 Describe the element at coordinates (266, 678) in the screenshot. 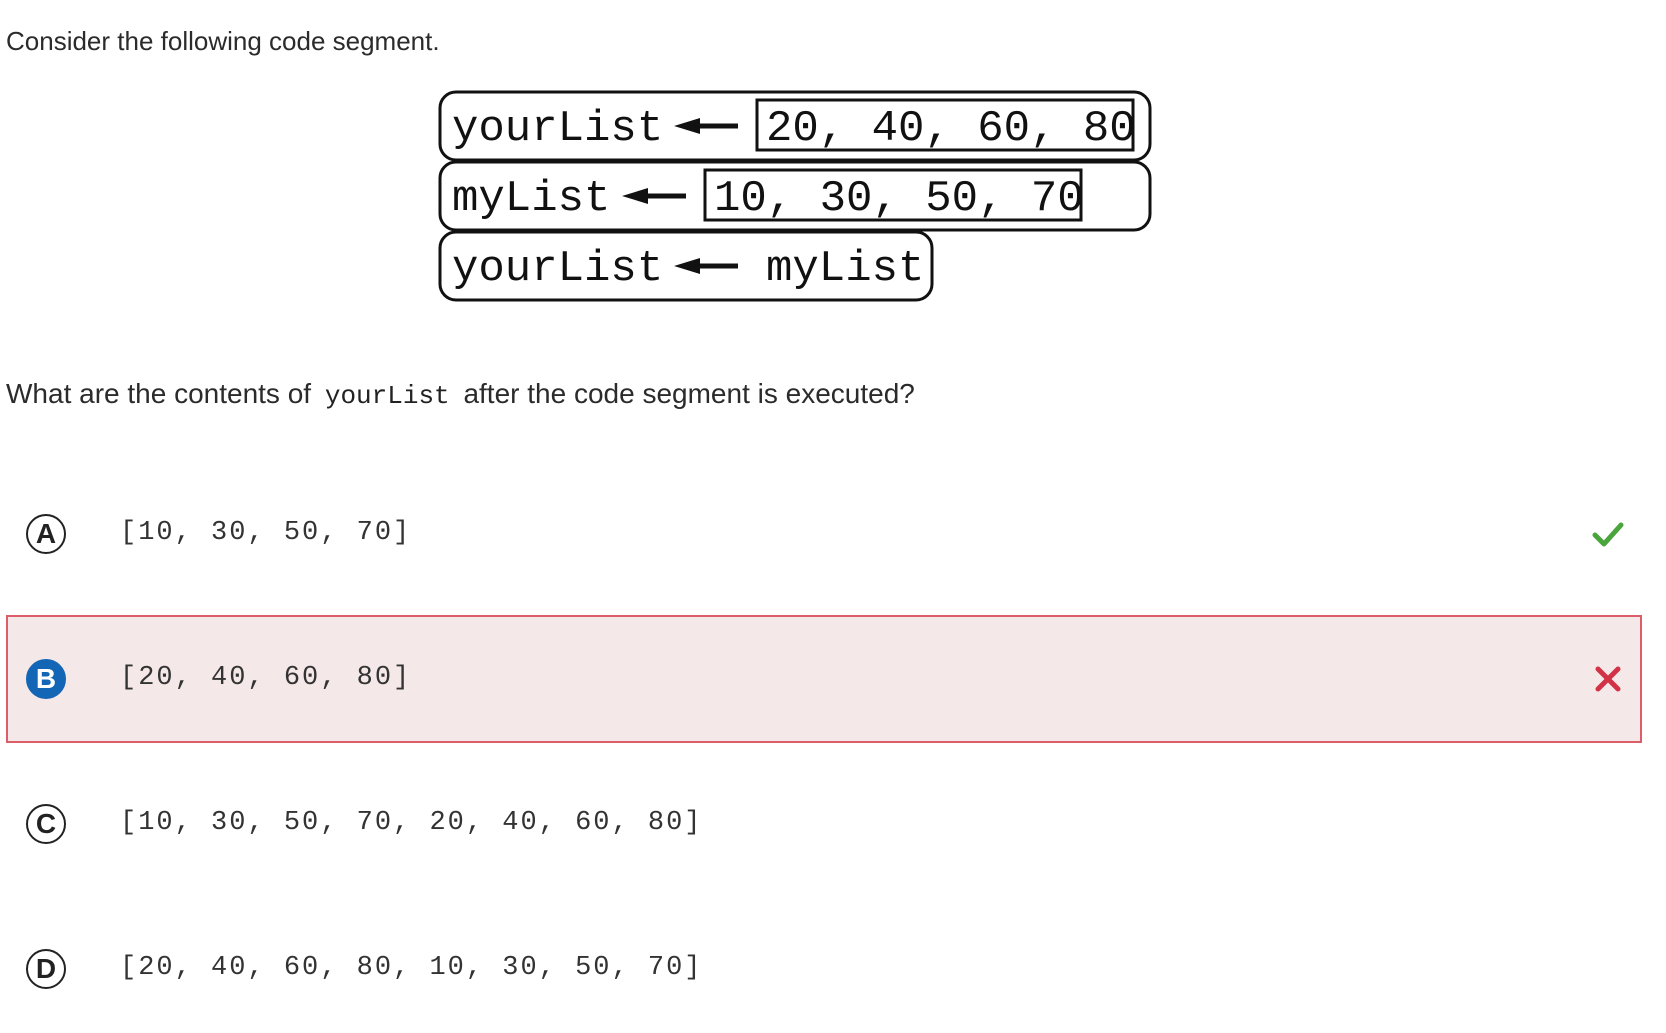

I see `choice-b-text: [20, 40, 60, 80]` at that location.